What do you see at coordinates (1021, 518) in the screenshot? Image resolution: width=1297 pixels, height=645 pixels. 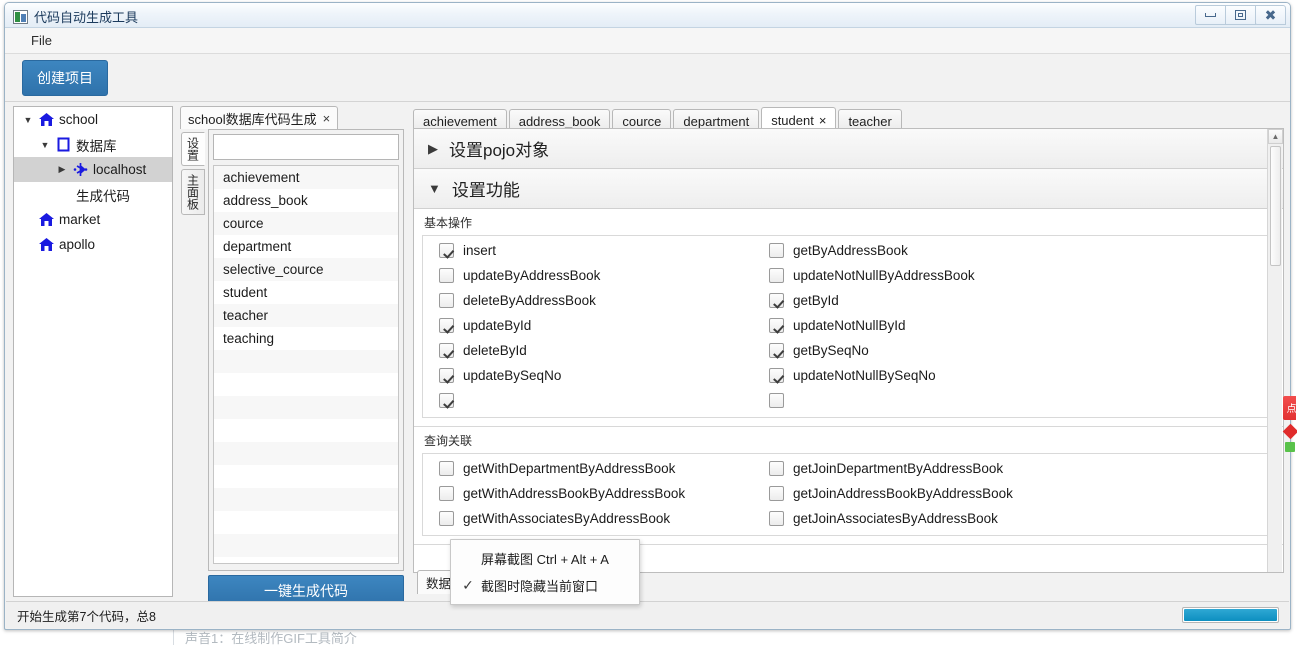 I see `checkbox-getJoinAssociatesByAddressBook: getJoinAssociatesByAddressBook` at bounding box center [1021, 518].